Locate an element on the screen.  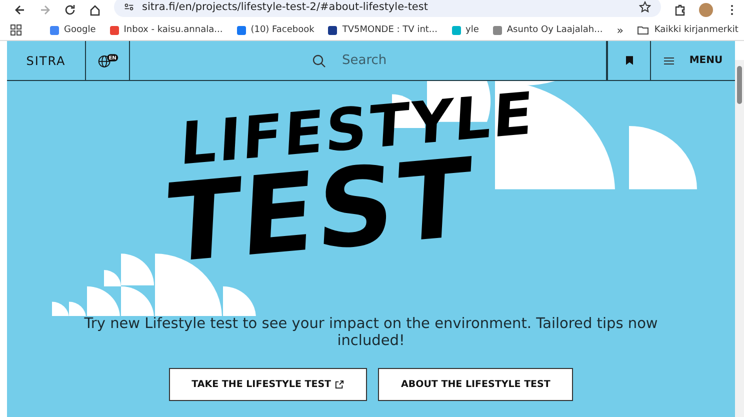
sitra-logo: SITRA is located at coordinates (46, 60).